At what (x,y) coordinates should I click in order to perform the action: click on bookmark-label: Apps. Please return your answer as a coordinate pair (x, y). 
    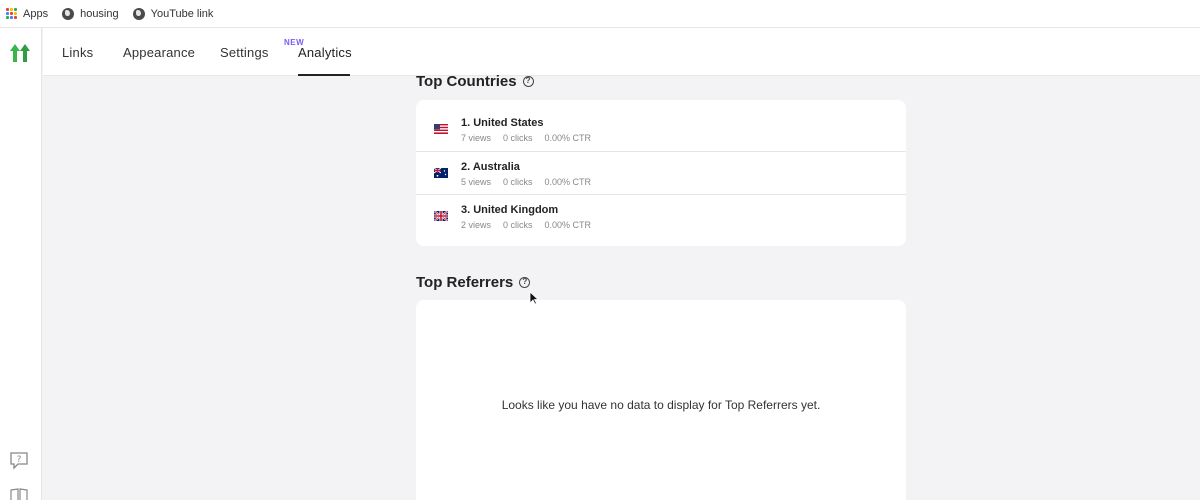
    Looking at the image, I should click on (36, 13).